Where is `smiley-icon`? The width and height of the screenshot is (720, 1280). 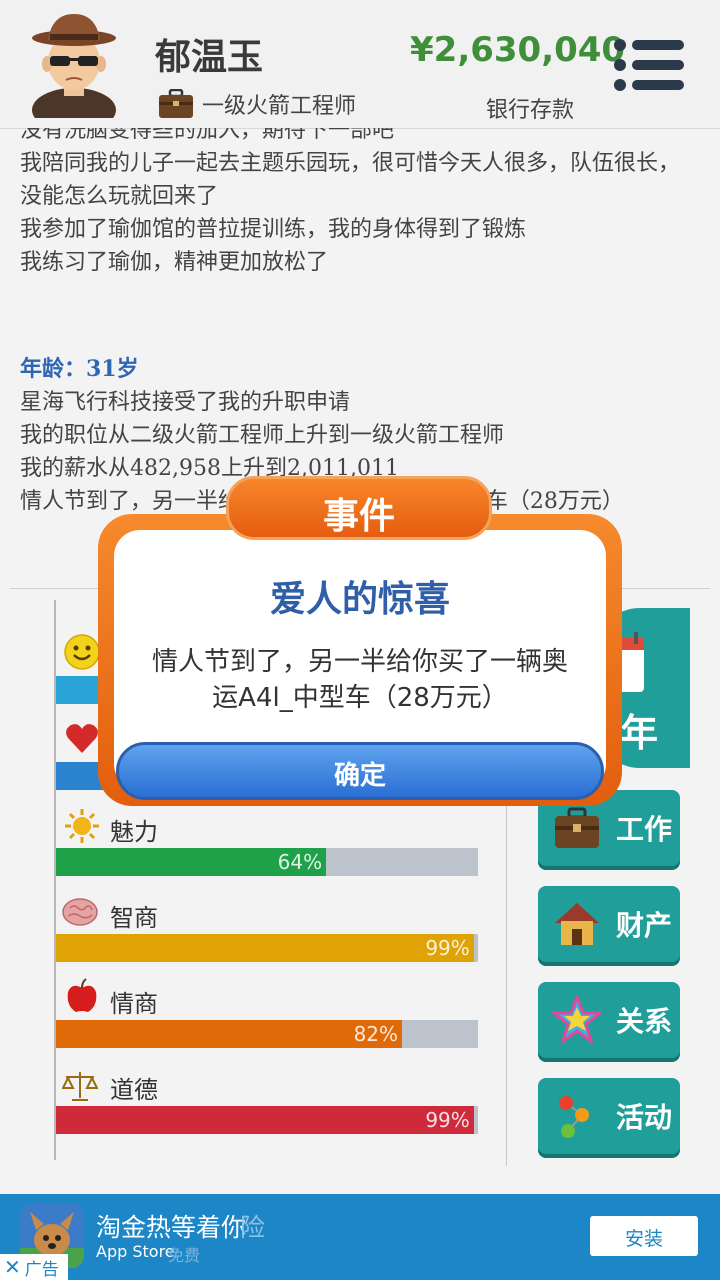 smiley-icon is located at coordinates (82, 652).